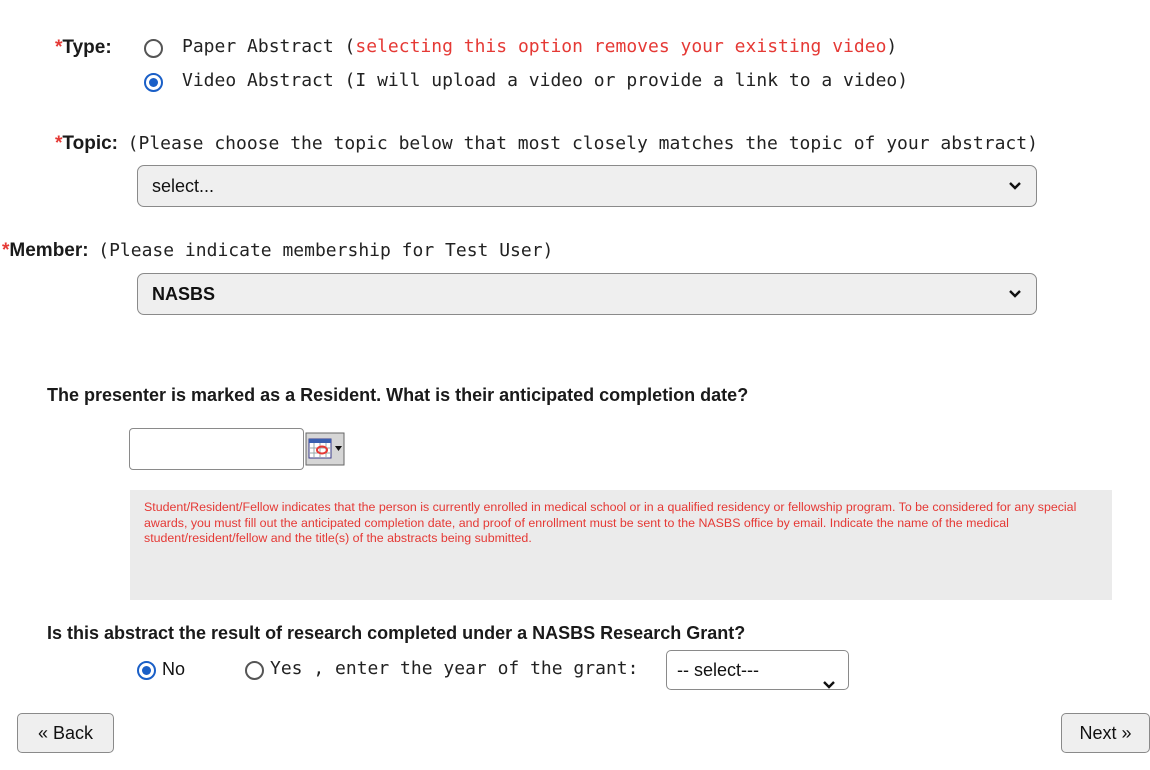  Describe the element at coordinates (454, 668) in the screenshot. I see `grant-yes-label: Yes , enter the year of the grant:` at that location.